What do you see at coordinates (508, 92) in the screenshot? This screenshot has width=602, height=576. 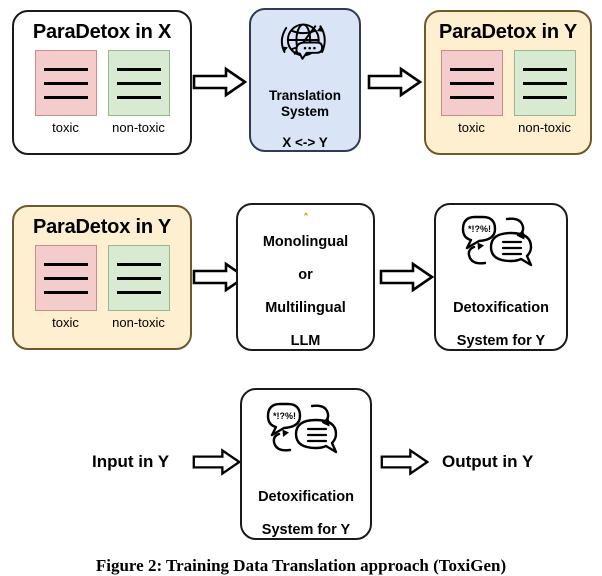 I see `paradetox-in-y-top-columns: toxic non-toxic` at bounding box center [508, 92].